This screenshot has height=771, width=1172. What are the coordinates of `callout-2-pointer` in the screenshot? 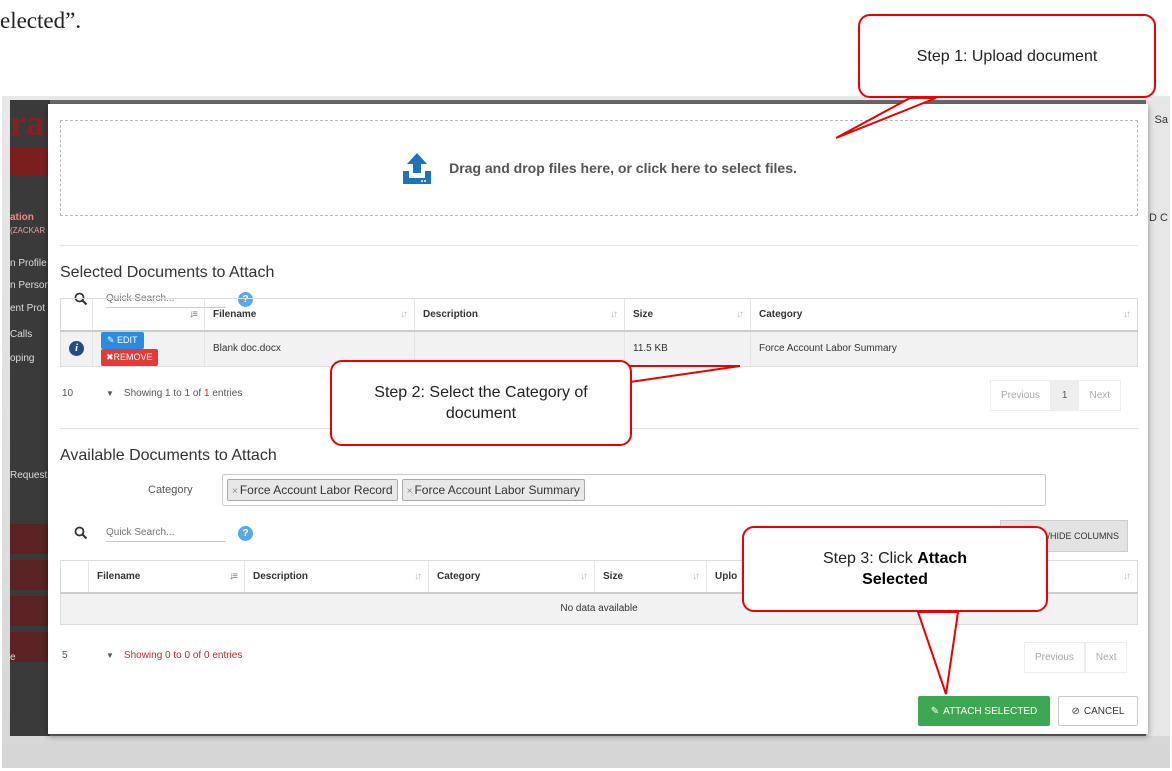 It's located at (685, 374).